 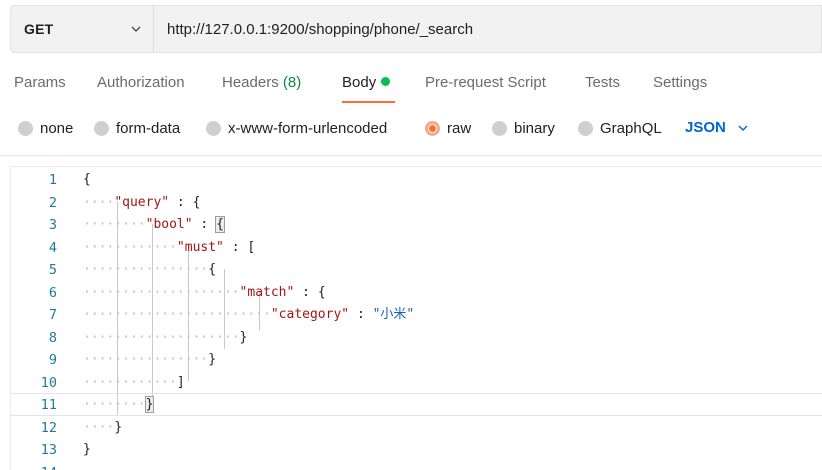 What do you see at coordinates (87, 449) in the screenshot?
I see `code-text: }` at bounding box center [87, 449].